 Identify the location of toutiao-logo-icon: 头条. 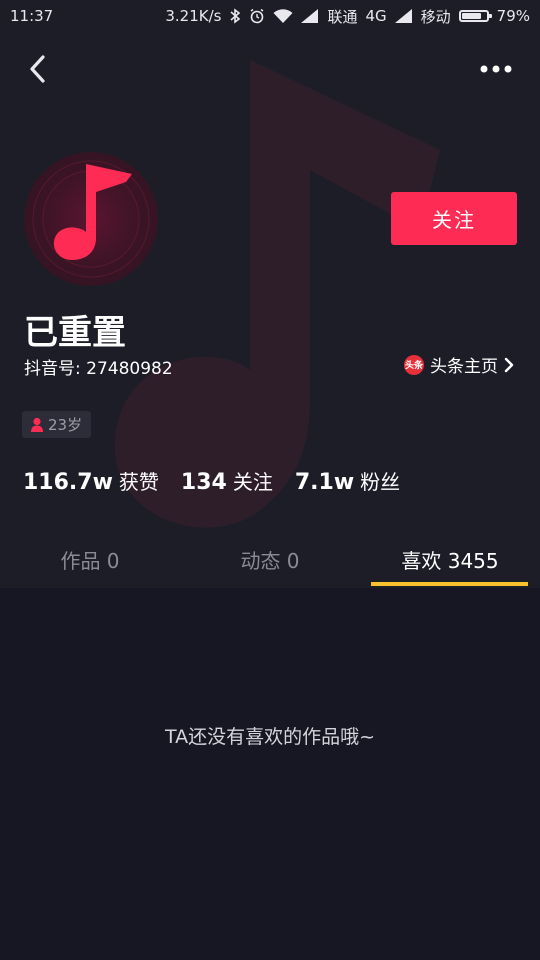
(414, 364).